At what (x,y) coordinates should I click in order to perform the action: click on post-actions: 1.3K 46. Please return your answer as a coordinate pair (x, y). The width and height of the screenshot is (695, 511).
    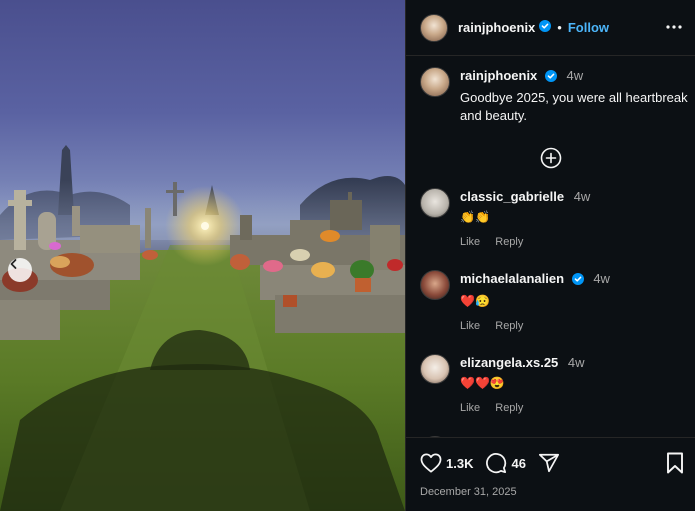
    Looking at the image, I should click on (551, 463).